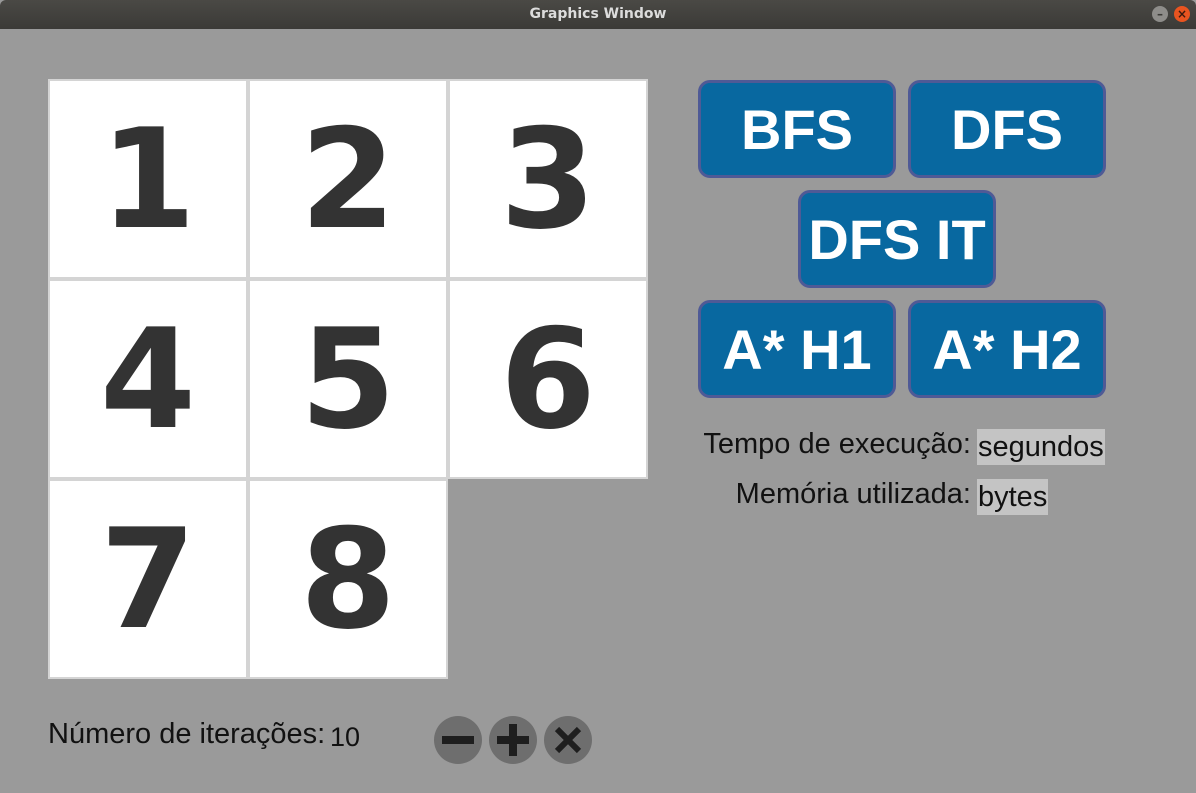 The height and width of the screenshot is (793, 1196). I want to click on tile-5: 5, so click(348, 379).